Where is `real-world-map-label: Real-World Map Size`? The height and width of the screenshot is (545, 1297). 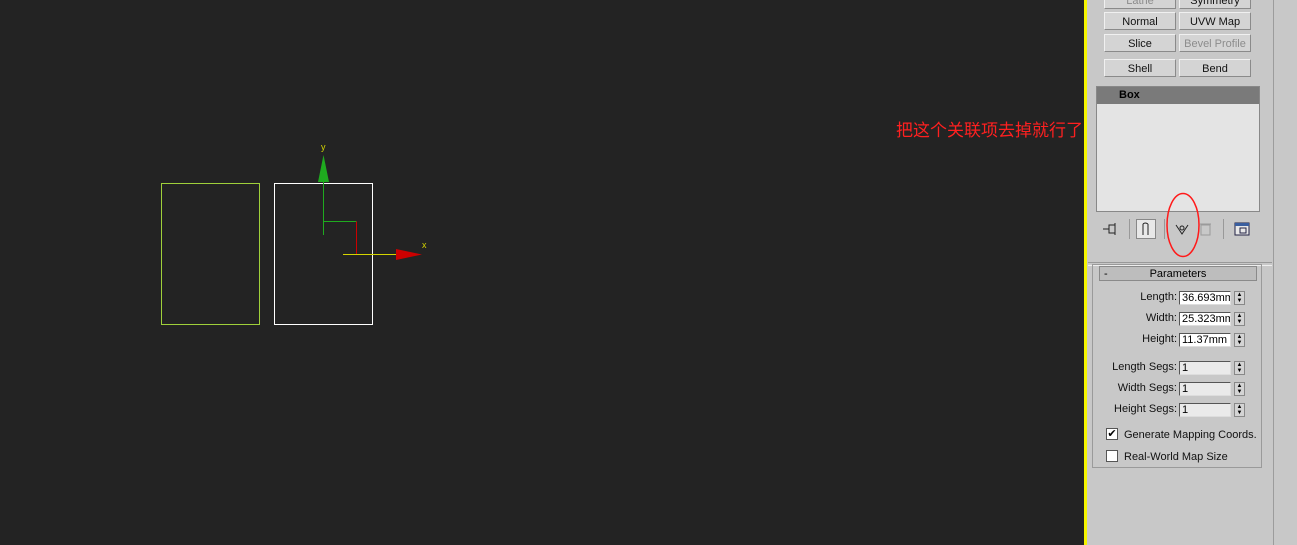 real-world-map-label: Real-World Map Size is located at coordinates (1176, 457).